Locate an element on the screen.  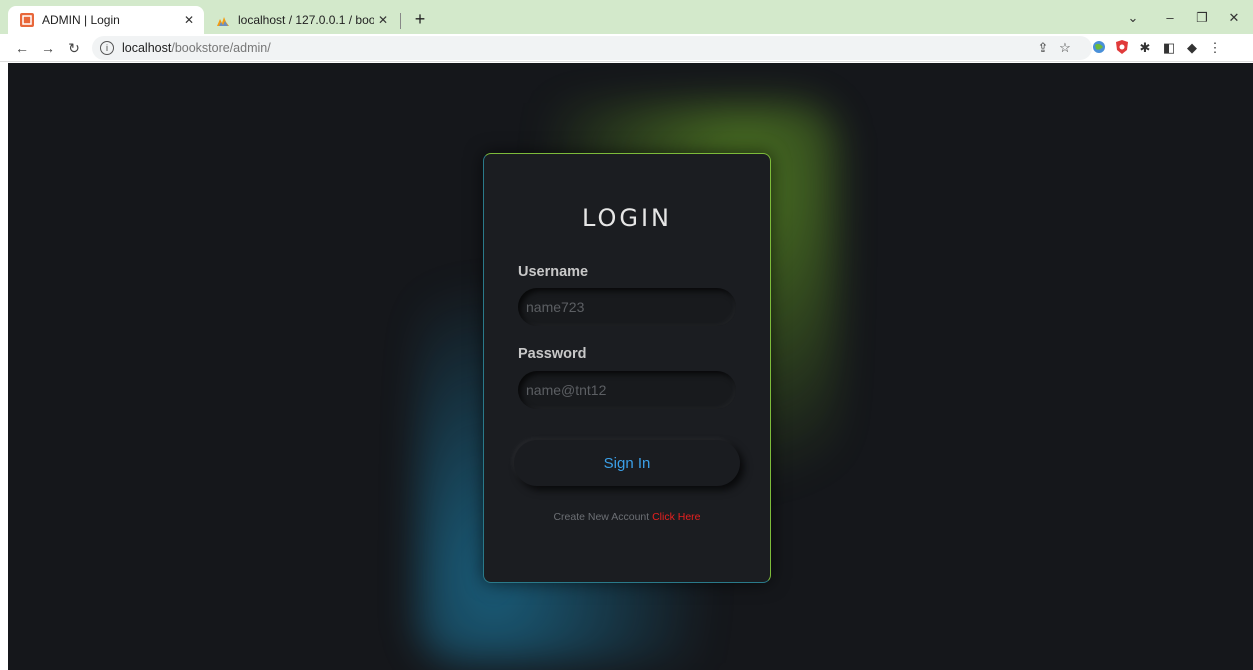
reload-icon: ↻ is located at coordinates (74, 48).